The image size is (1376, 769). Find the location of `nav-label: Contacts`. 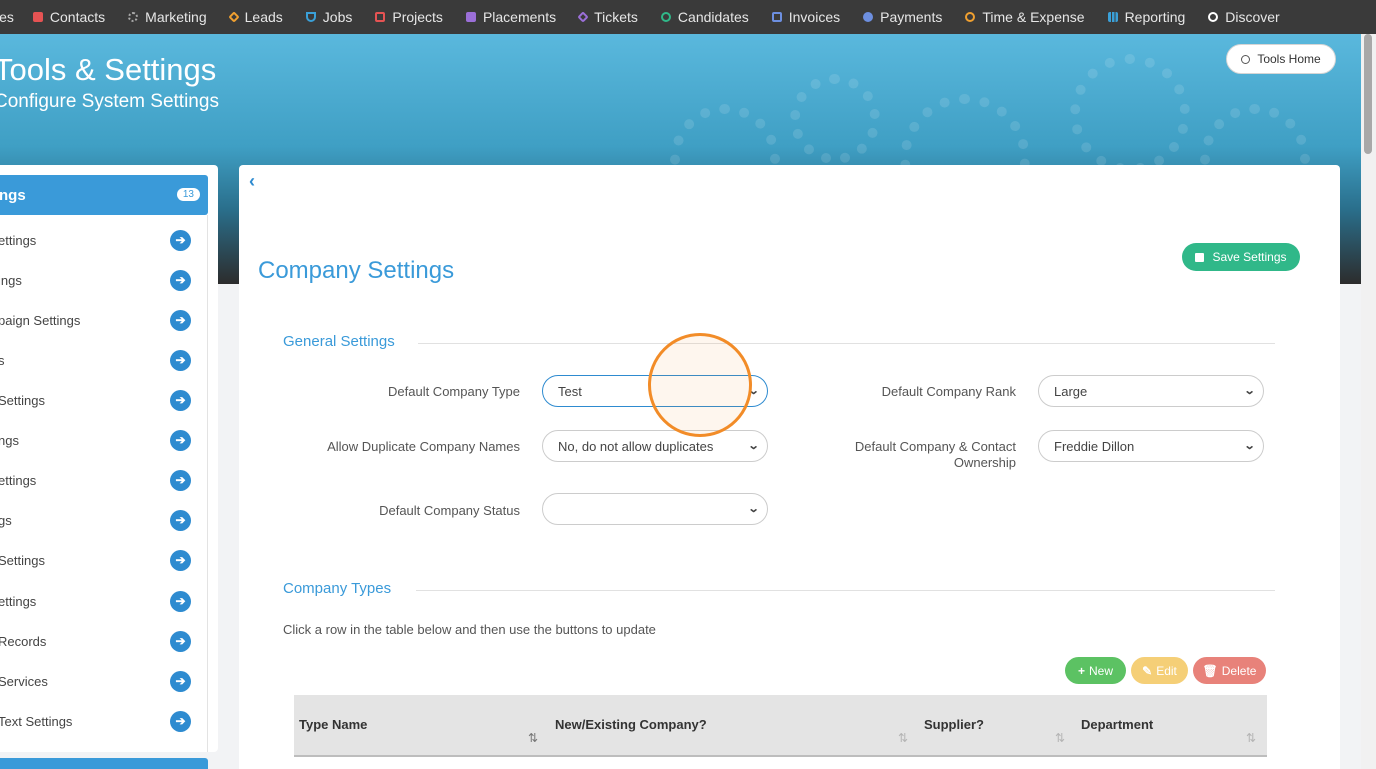

nav-label: Contacts is located at coordinates (77, 17).